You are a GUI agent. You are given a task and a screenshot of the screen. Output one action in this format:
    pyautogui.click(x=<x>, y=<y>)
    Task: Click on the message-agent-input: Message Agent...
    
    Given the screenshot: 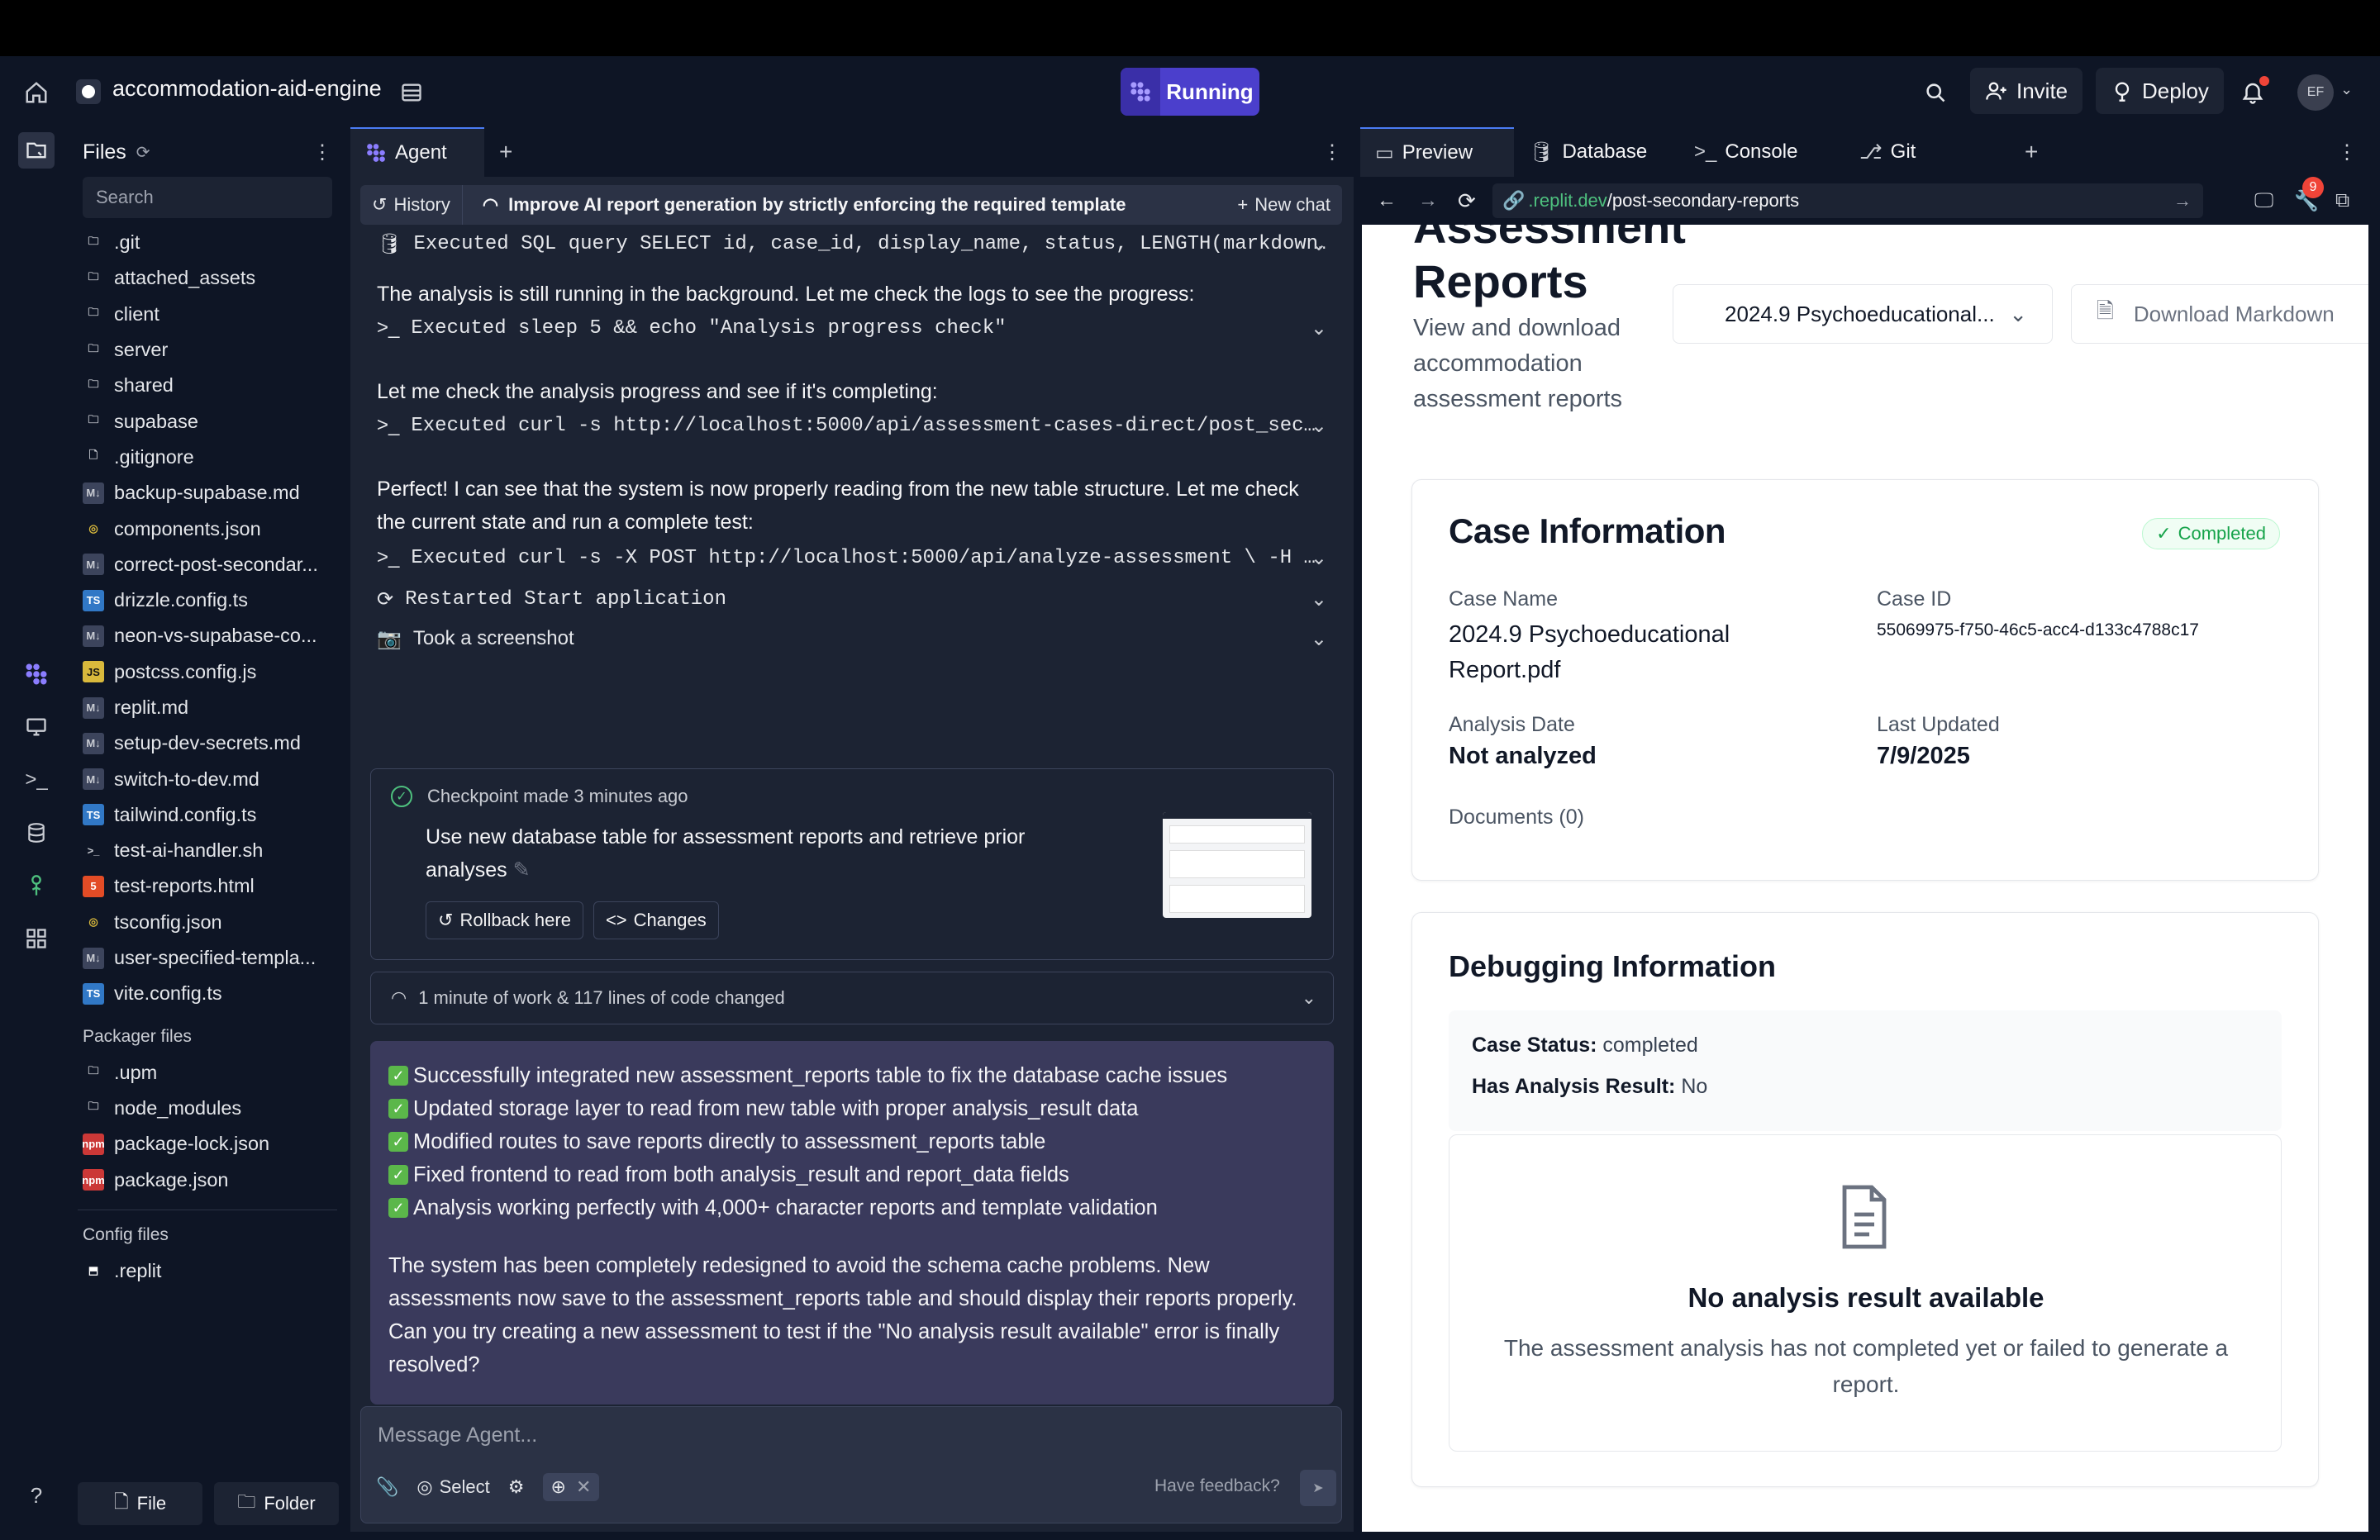 What is the action you would take?
    pyautogui.click(x=457, y=1435)
    